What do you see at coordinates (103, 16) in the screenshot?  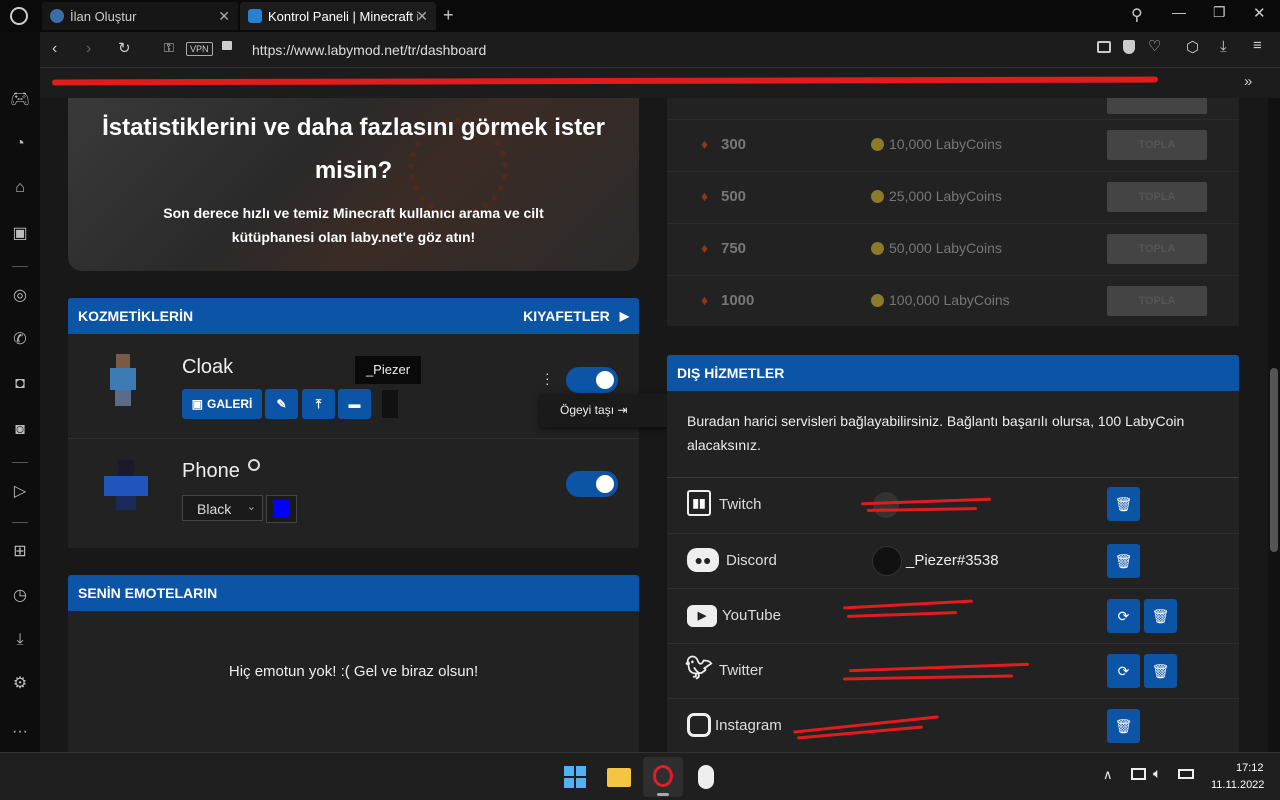 I see `tab-label: İlan Oluştur` at bounding box center [103, 16].